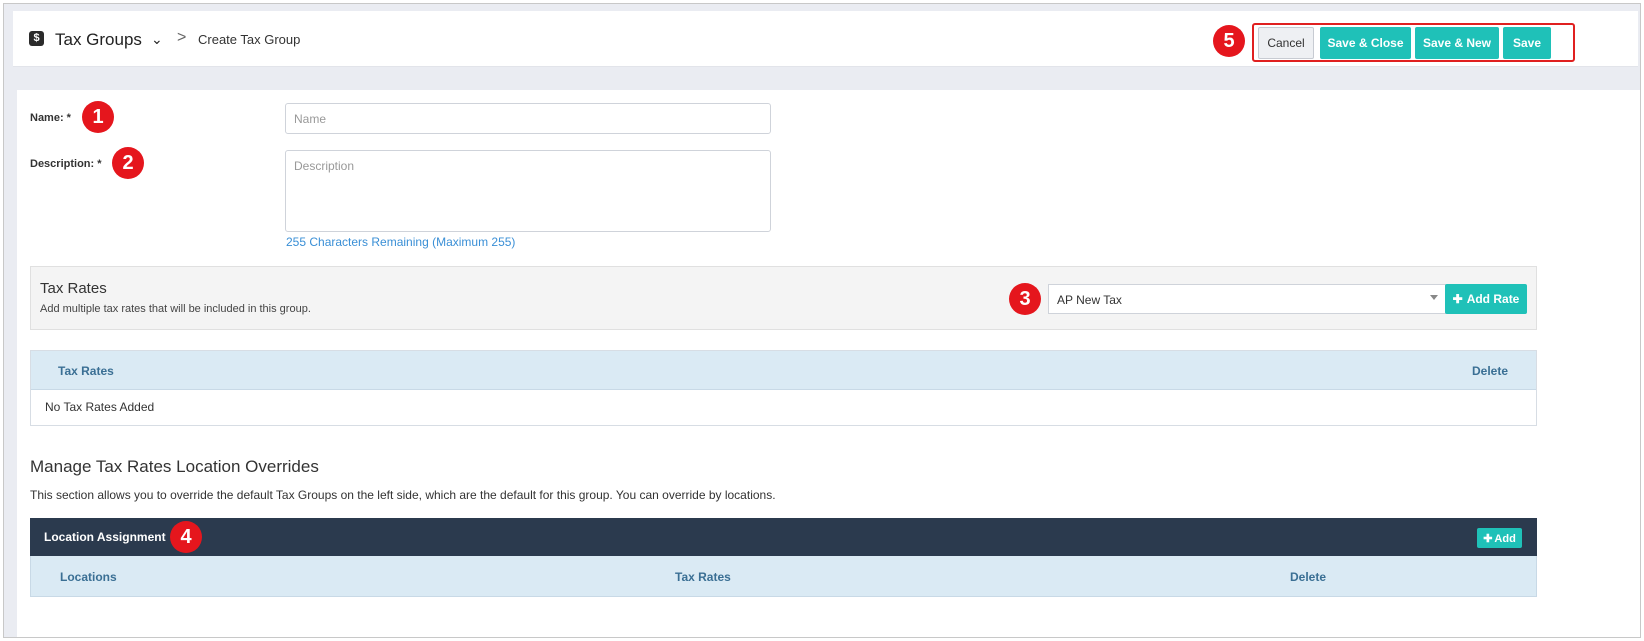 The width and height of the screenshot is (1644, 641). I want to click on empty-table-message: No Tax Rates Added, so click(100, 407).